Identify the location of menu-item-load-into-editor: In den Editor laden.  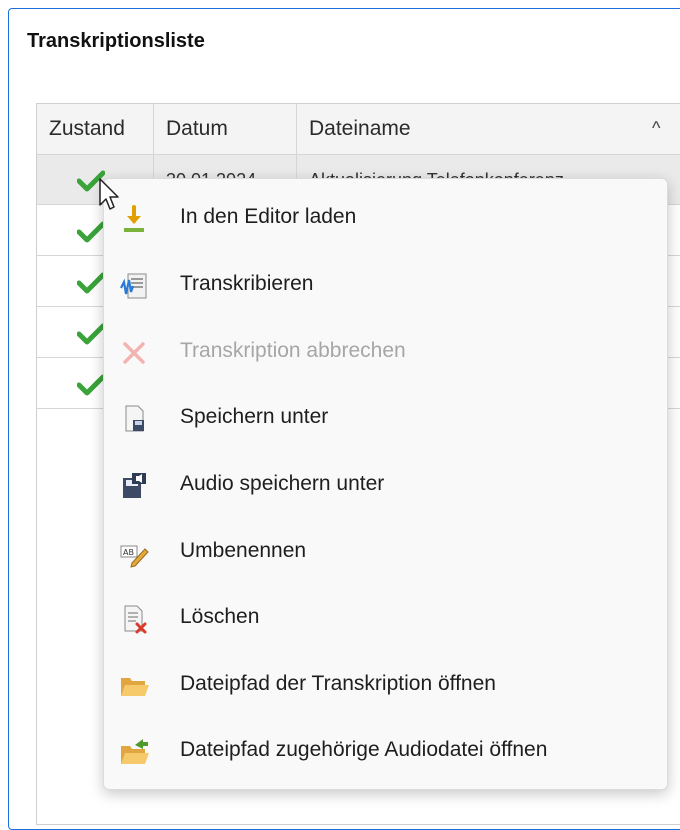
(385, 218).